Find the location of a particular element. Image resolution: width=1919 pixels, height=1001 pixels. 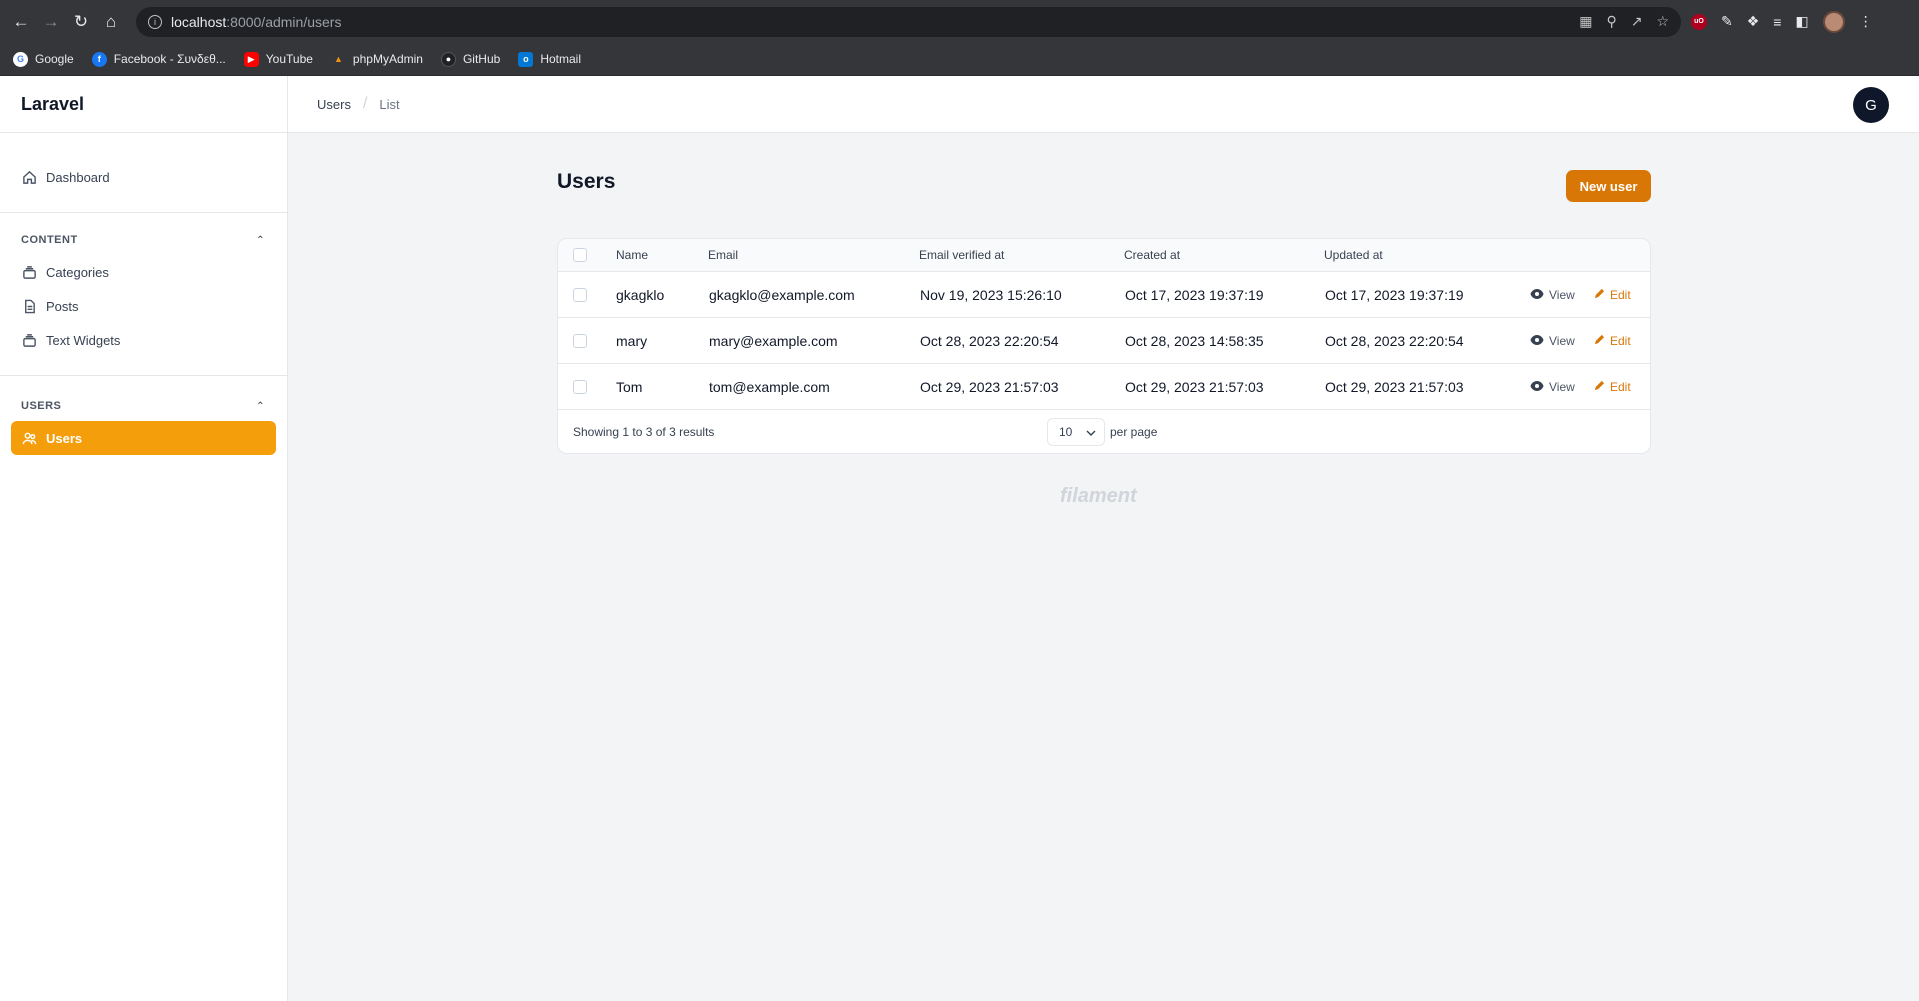

pagination-summary: Showing 1 to 3 of 3 results is located at coordinates (644, 432).